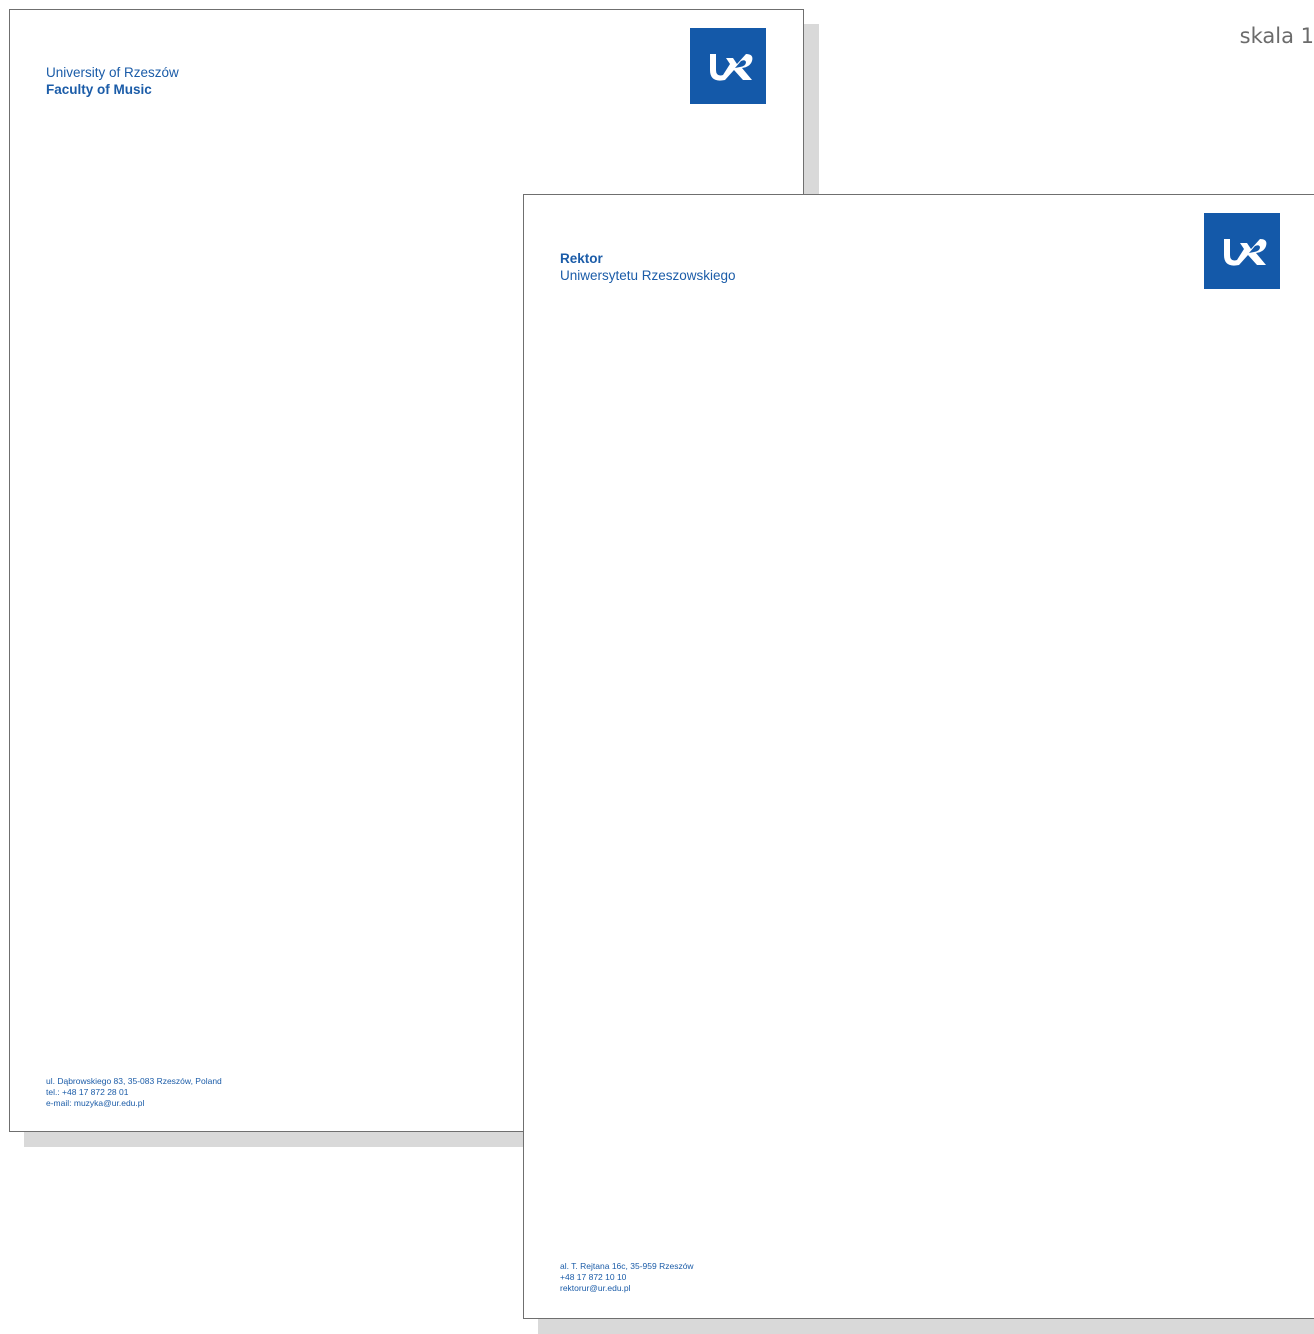 Image resolution: width=1314 pixels, height=1334 pixels. Describe the element at coordinates (627, 1266) in the screenshot. I see `footer-address: al. T. Rejtana 16c, 35-959 Rzeszów` at that location.